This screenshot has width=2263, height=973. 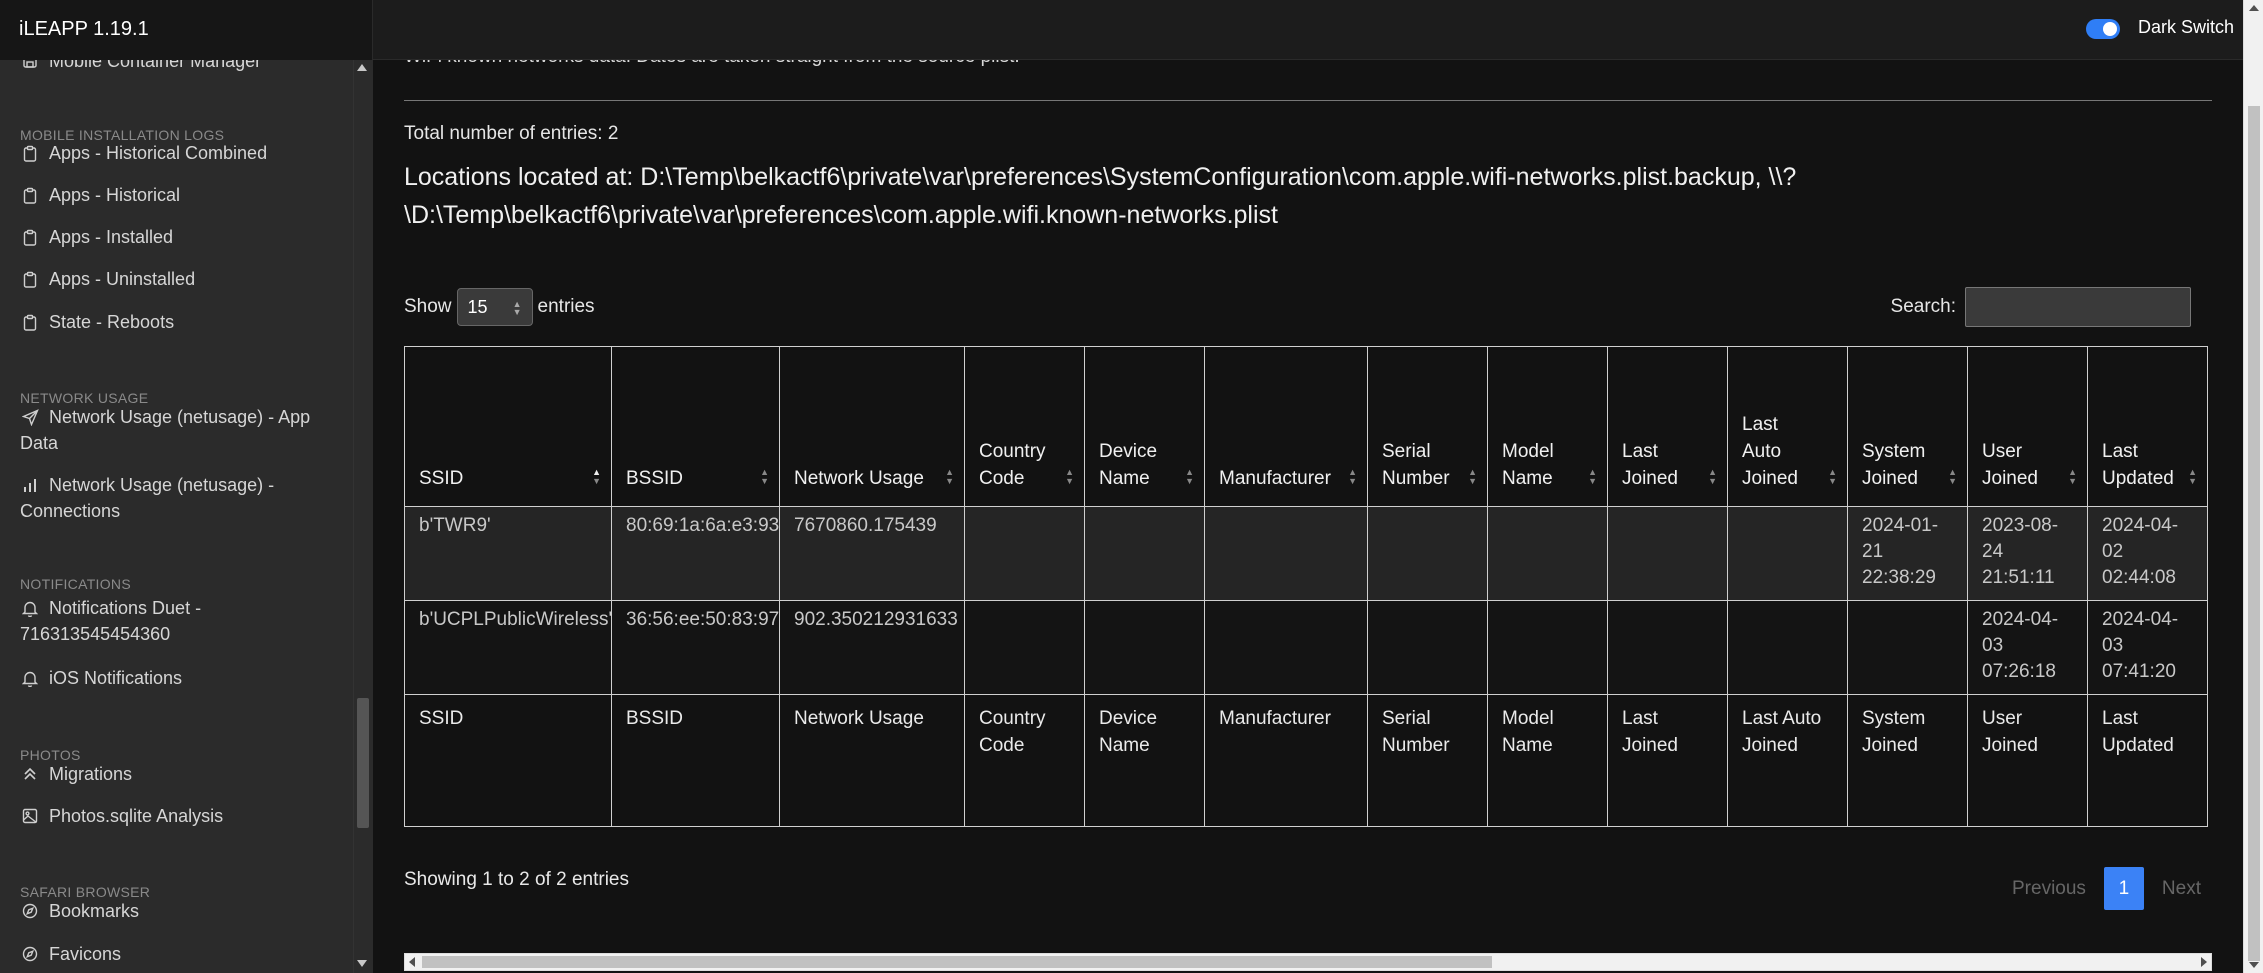 I want to click on column-header-model-name: Model Name ▲ ▼, so click(x=1547, y=426).